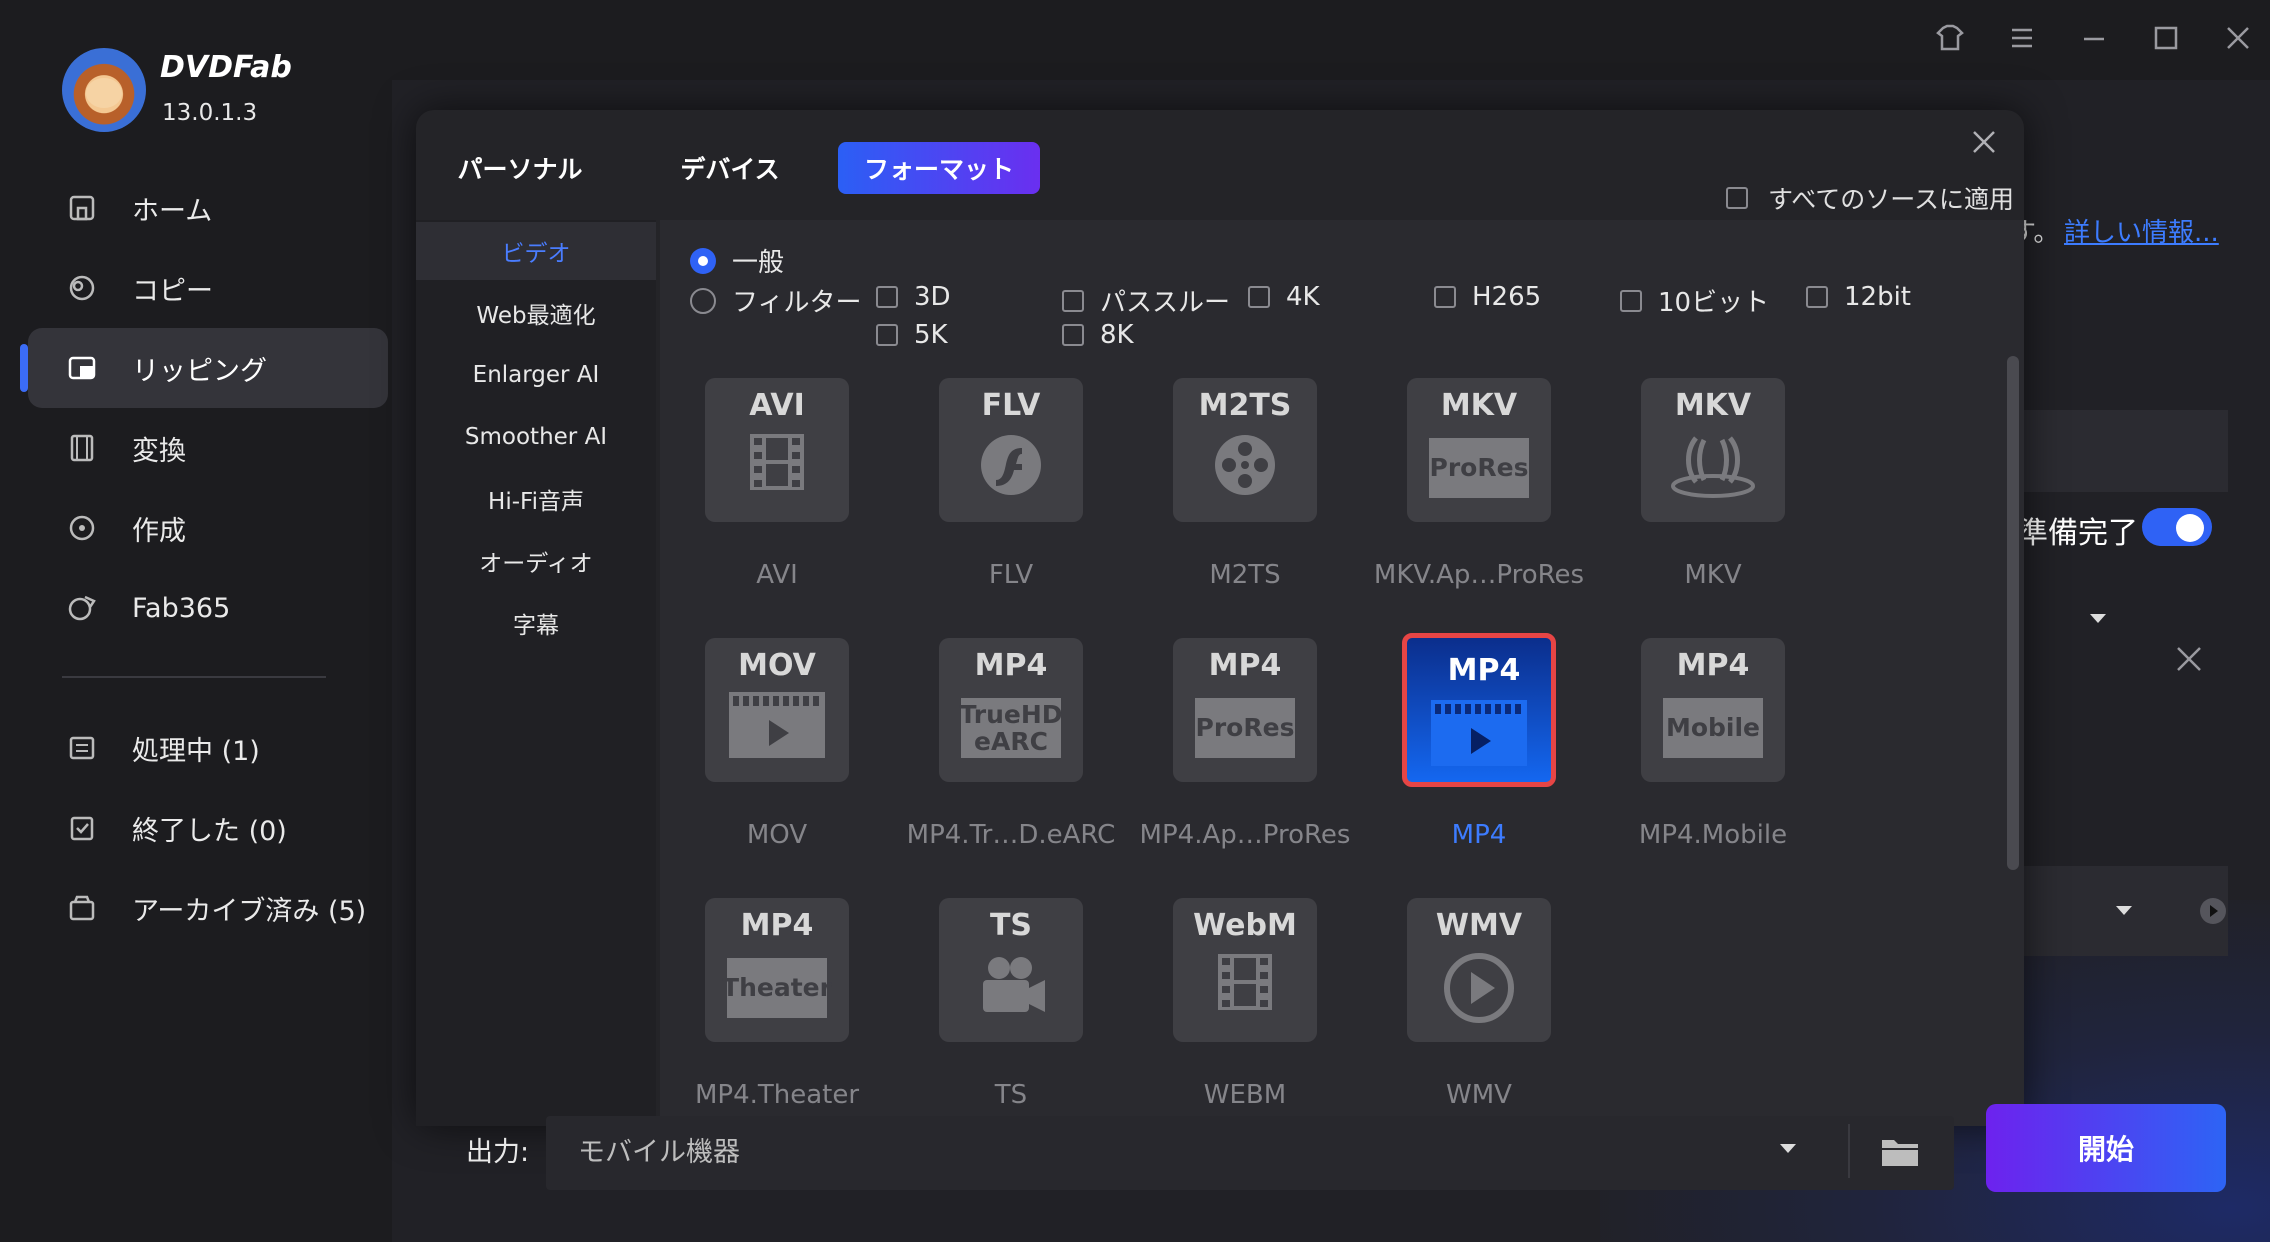 This screenshot has width=2270, height=1242. Describe the element at coordinates (931, 335) in the screenshot. I see `filter-label: 5K` at that location.